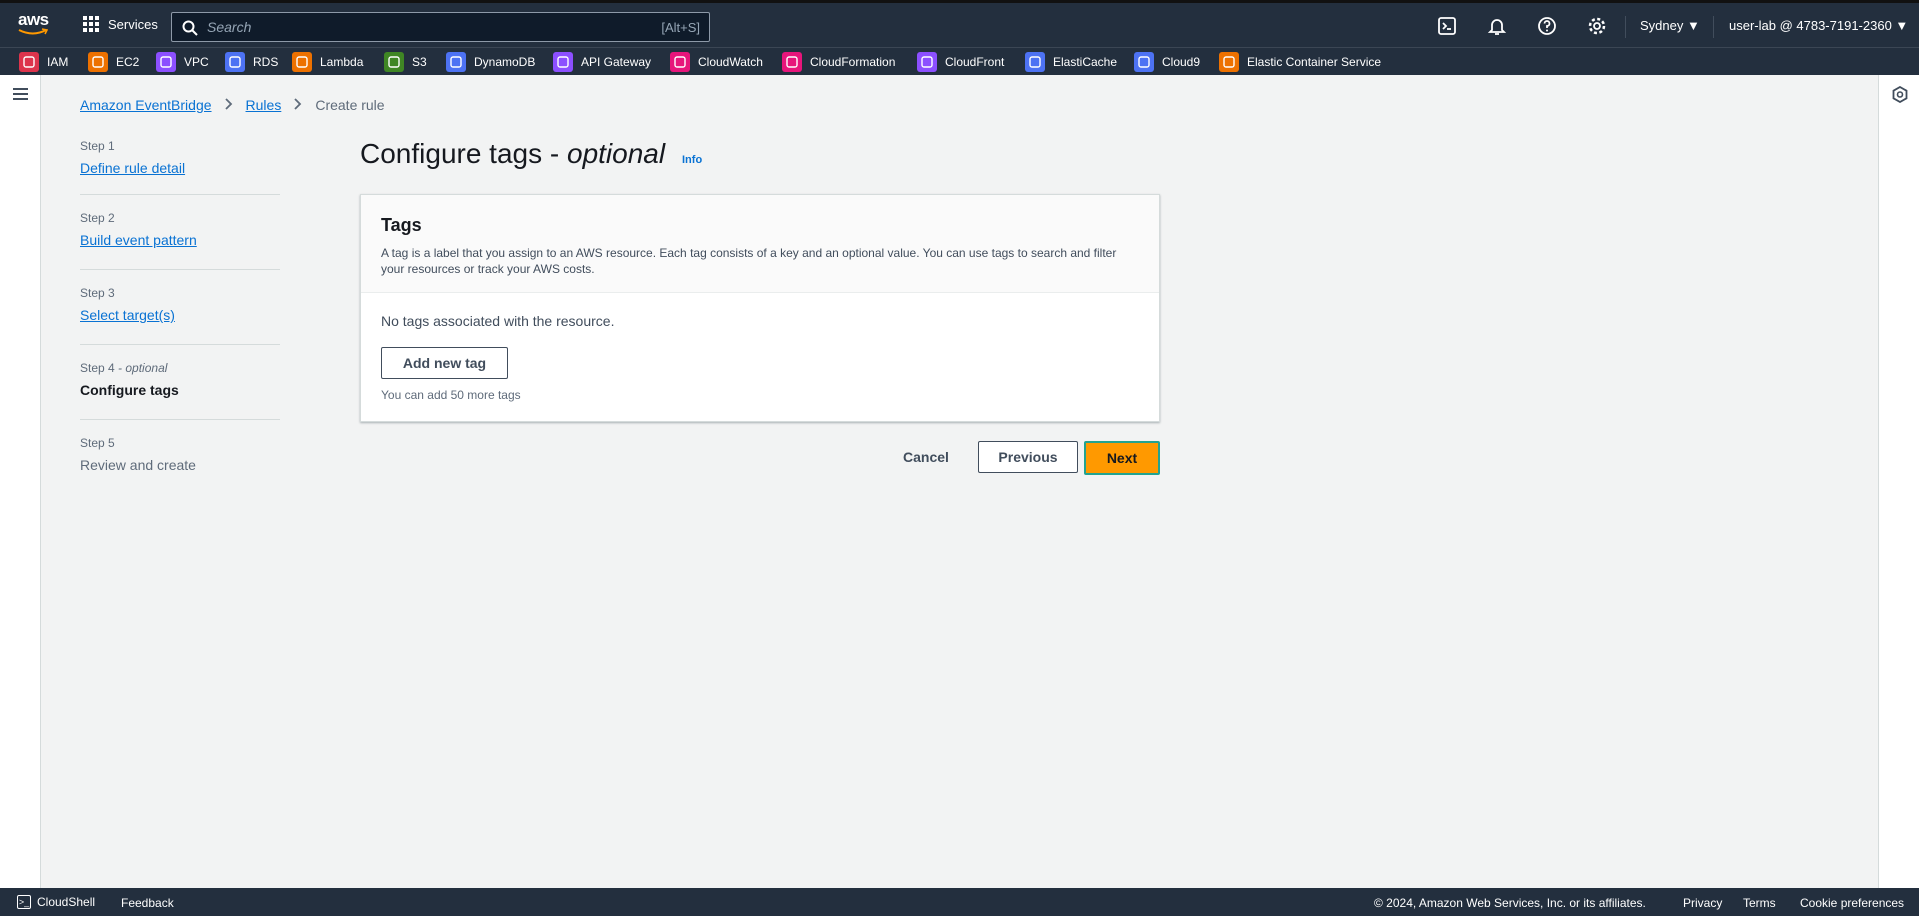 This screenshot has width=1919, height=916. Describe the element at coordinates (513, 153) in the screenshot. I see `page-title: Configure tags - optional` at that location.